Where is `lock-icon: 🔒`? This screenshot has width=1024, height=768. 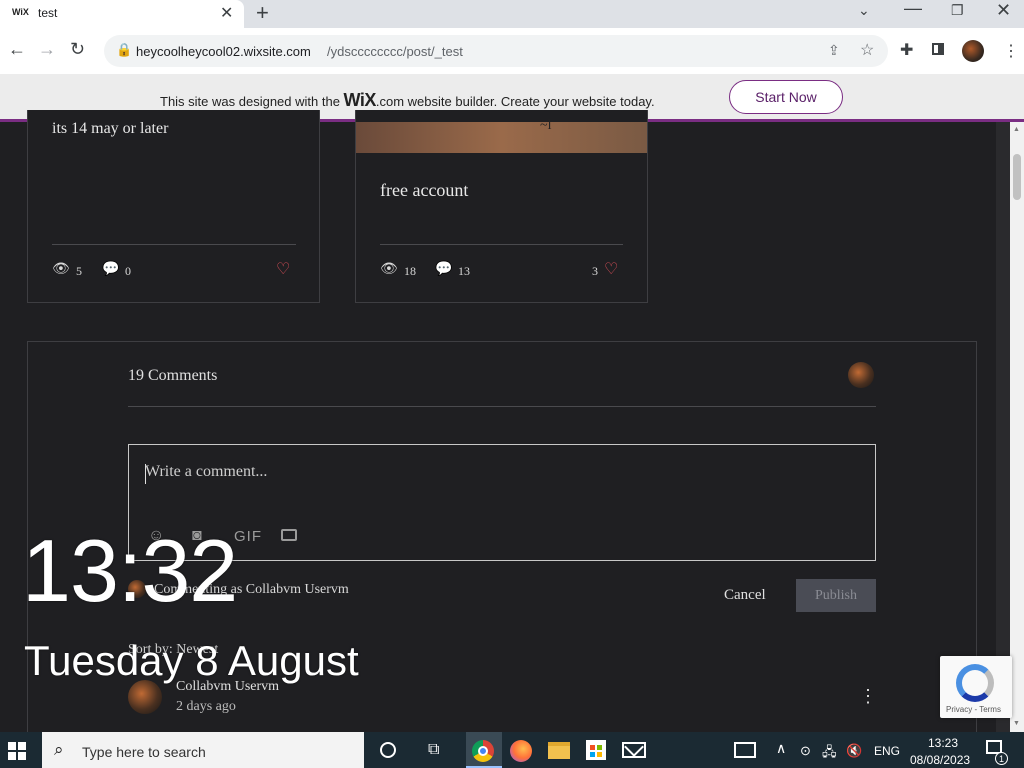 lock-icon: 🔒 is located at coordinates (124, 50).